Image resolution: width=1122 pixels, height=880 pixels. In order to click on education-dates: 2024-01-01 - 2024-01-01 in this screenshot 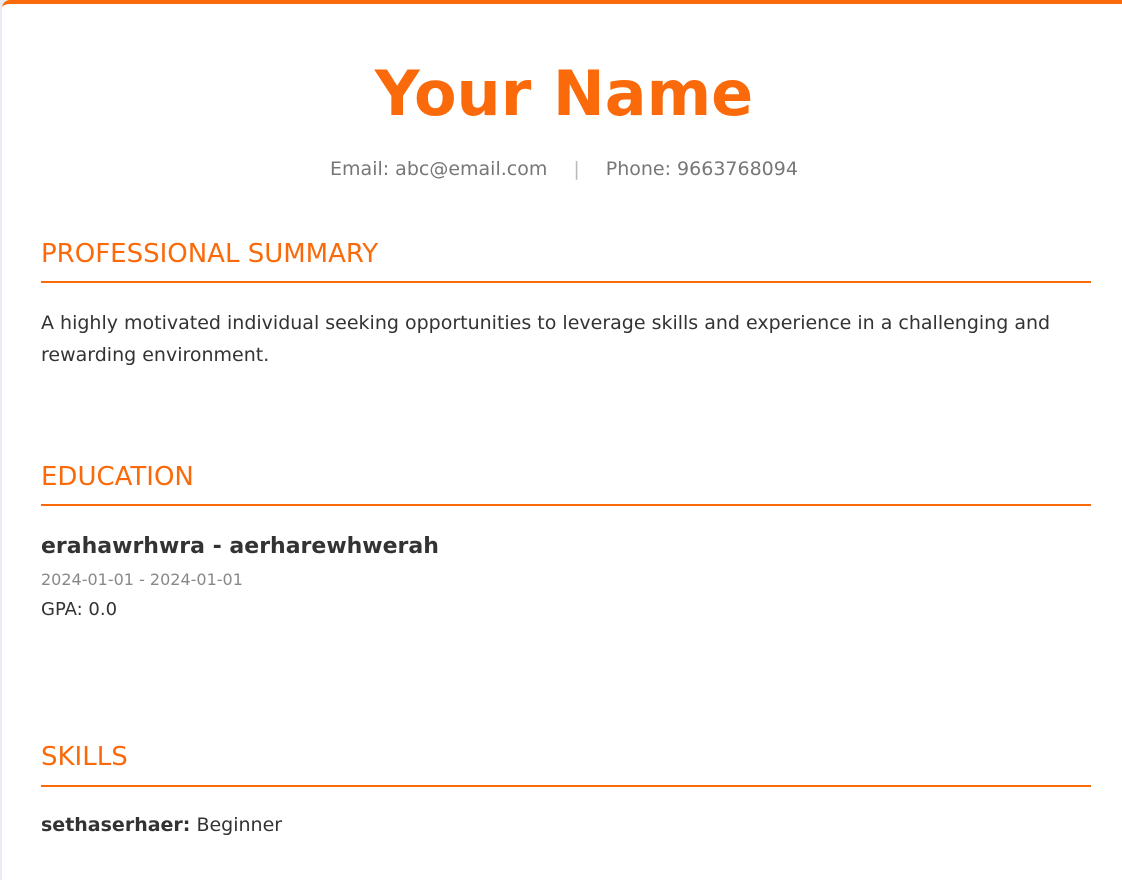, I will do `click(142, 579)`.